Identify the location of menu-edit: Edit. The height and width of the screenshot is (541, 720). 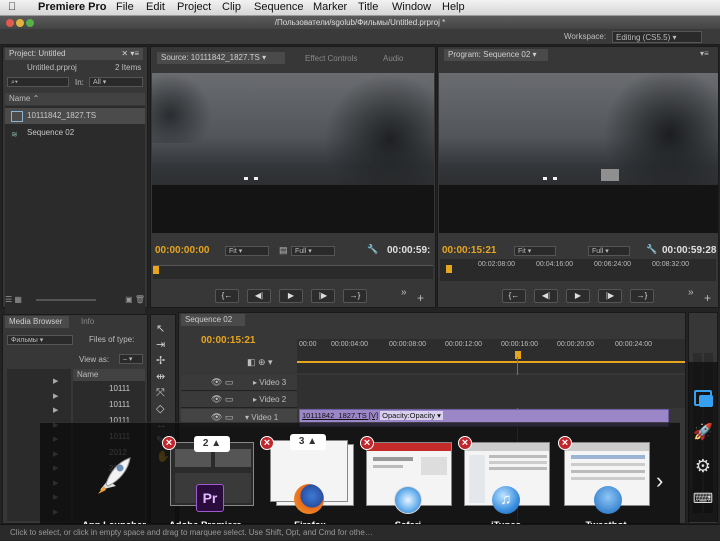
(155, 7).